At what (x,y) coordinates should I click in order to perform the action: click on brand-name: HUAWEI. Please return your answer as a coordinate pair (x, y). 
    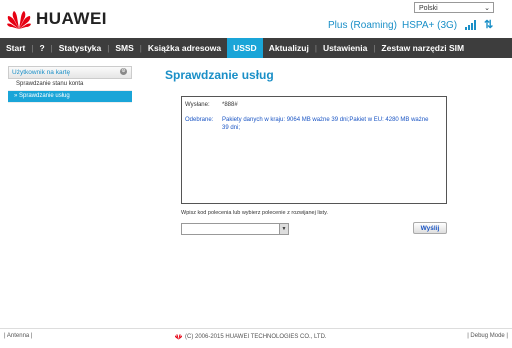
    Looking at the image, I should click on (71, 18).